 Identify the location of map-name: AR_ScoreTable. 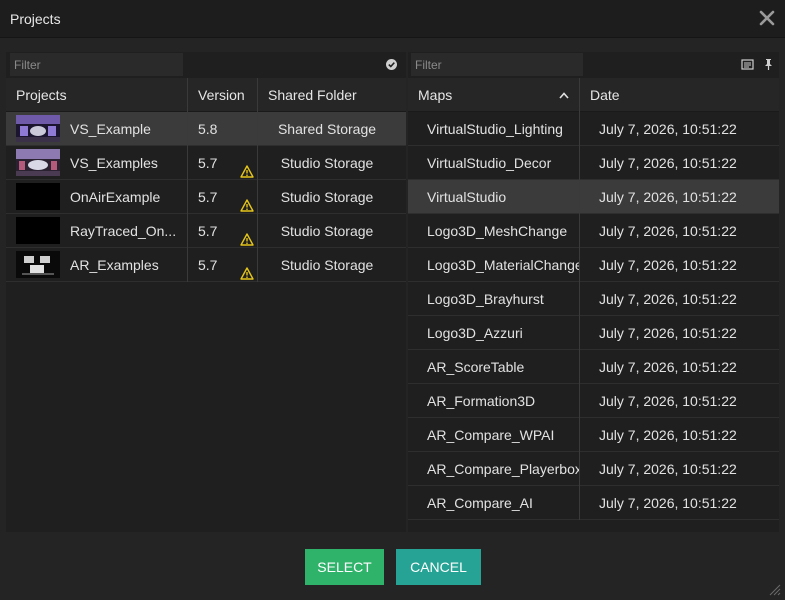
(476, 367).